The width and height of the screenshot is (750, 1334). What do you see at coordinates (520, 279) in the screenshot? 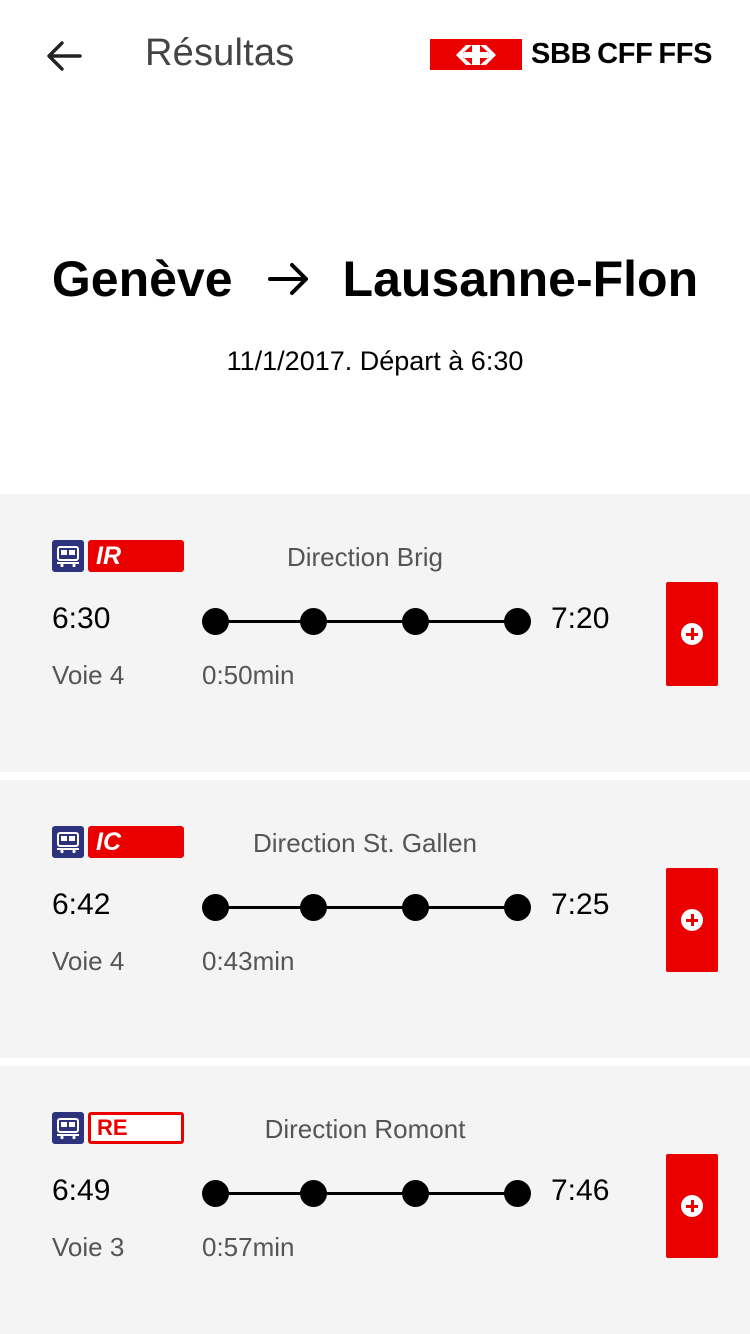
I see `route-destination: Lausanne-Flon` at bounding box center [520, 279].